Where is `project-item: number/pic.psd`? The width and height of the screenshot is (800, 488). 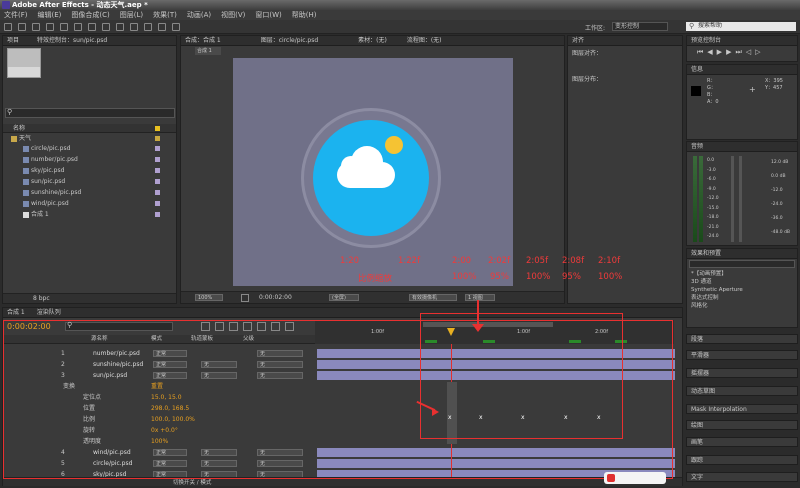 project-item: number/pic.psd is located at coordinates (50, 159).